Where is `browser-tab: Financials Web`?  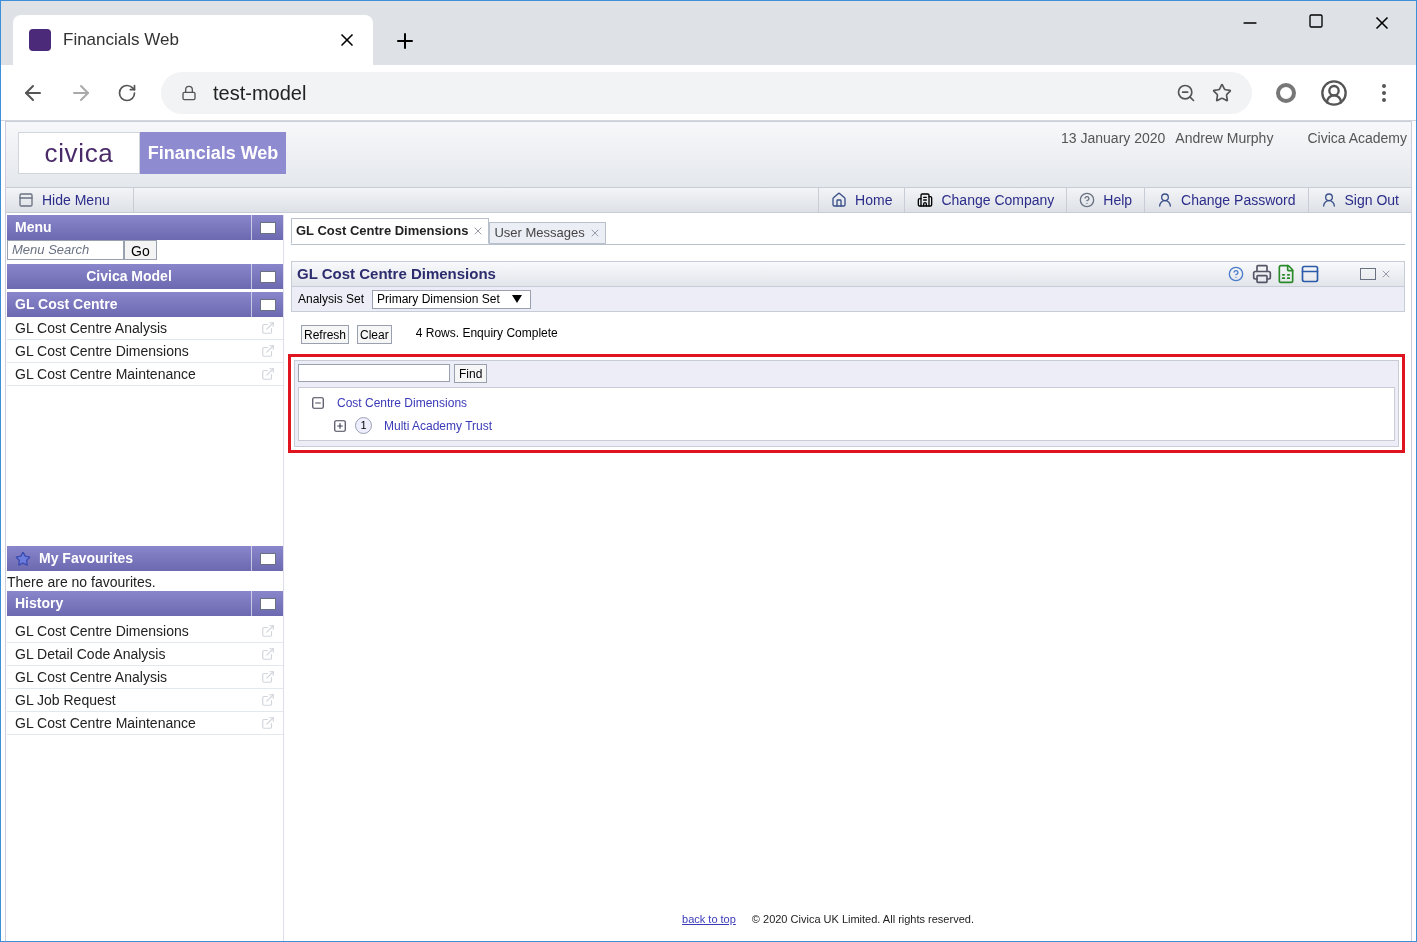 browser-tab: Financials Web is located at coordinates (193, 40).